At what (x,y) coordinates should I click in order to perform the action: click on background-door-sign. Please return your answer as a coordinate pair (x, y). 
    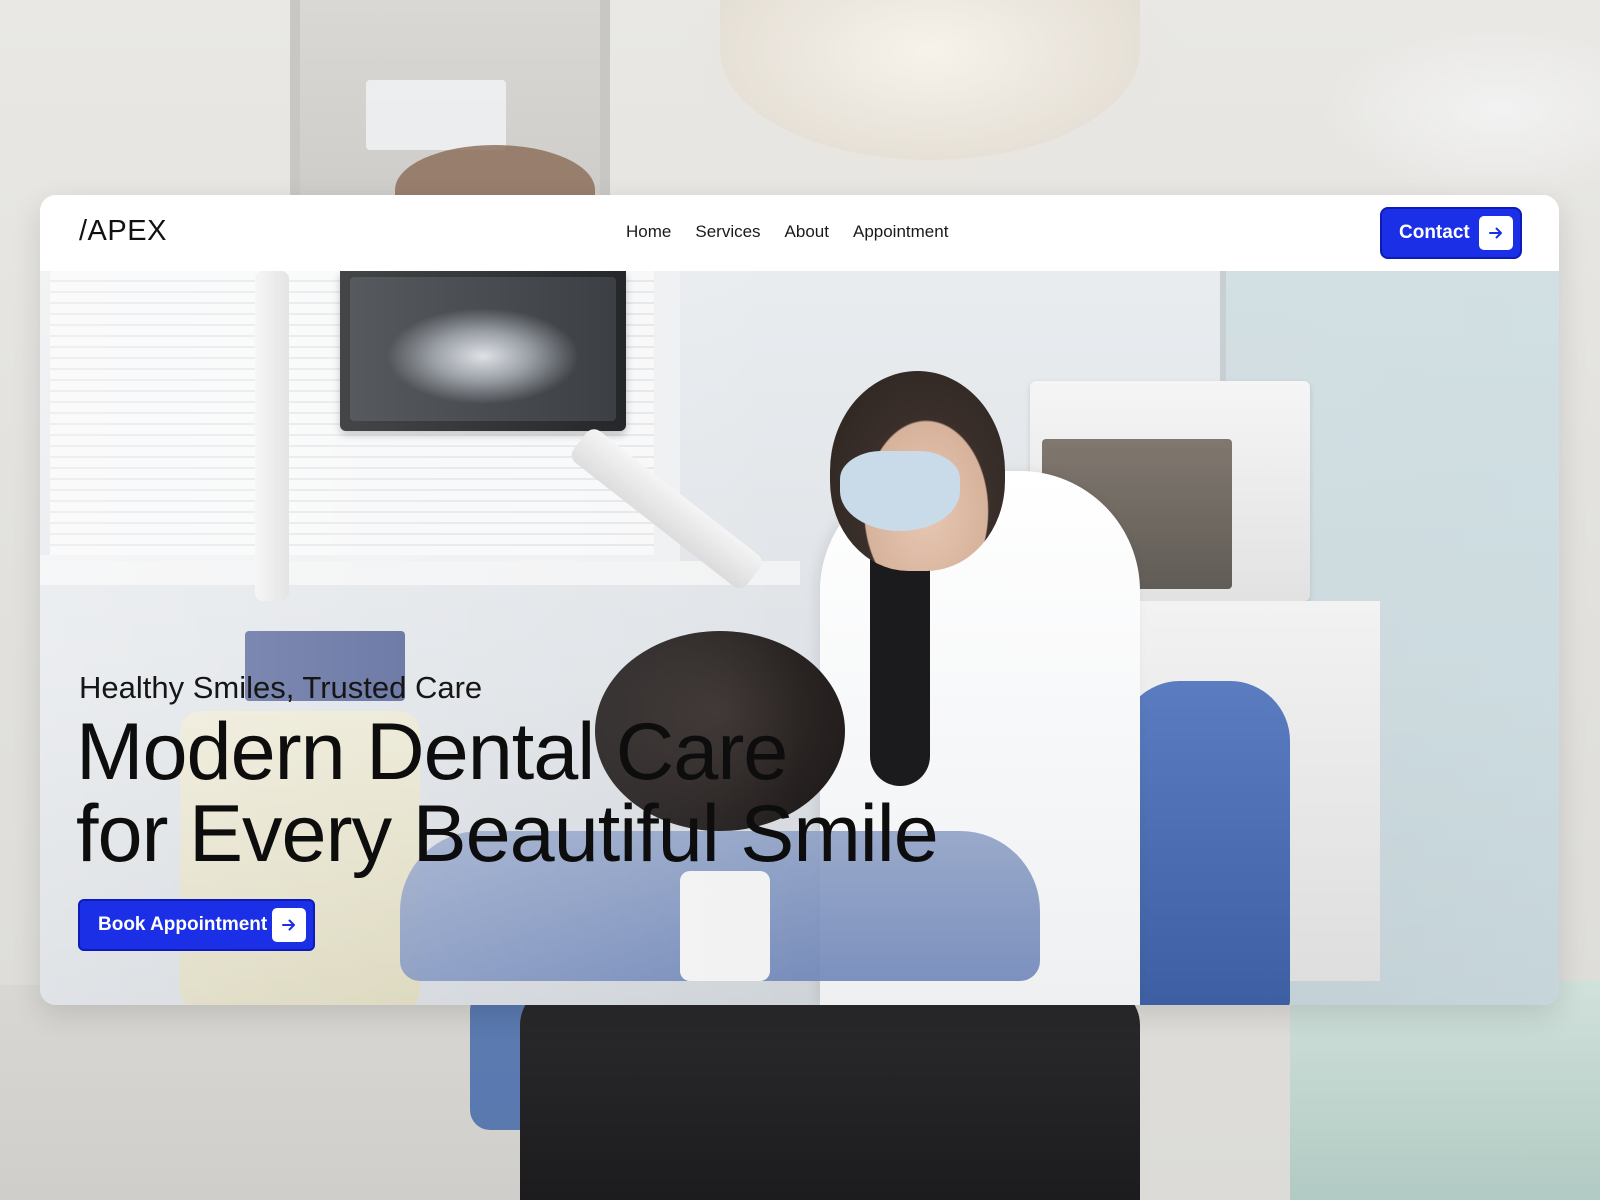
    Looking at the image, I should click on (436, 115).